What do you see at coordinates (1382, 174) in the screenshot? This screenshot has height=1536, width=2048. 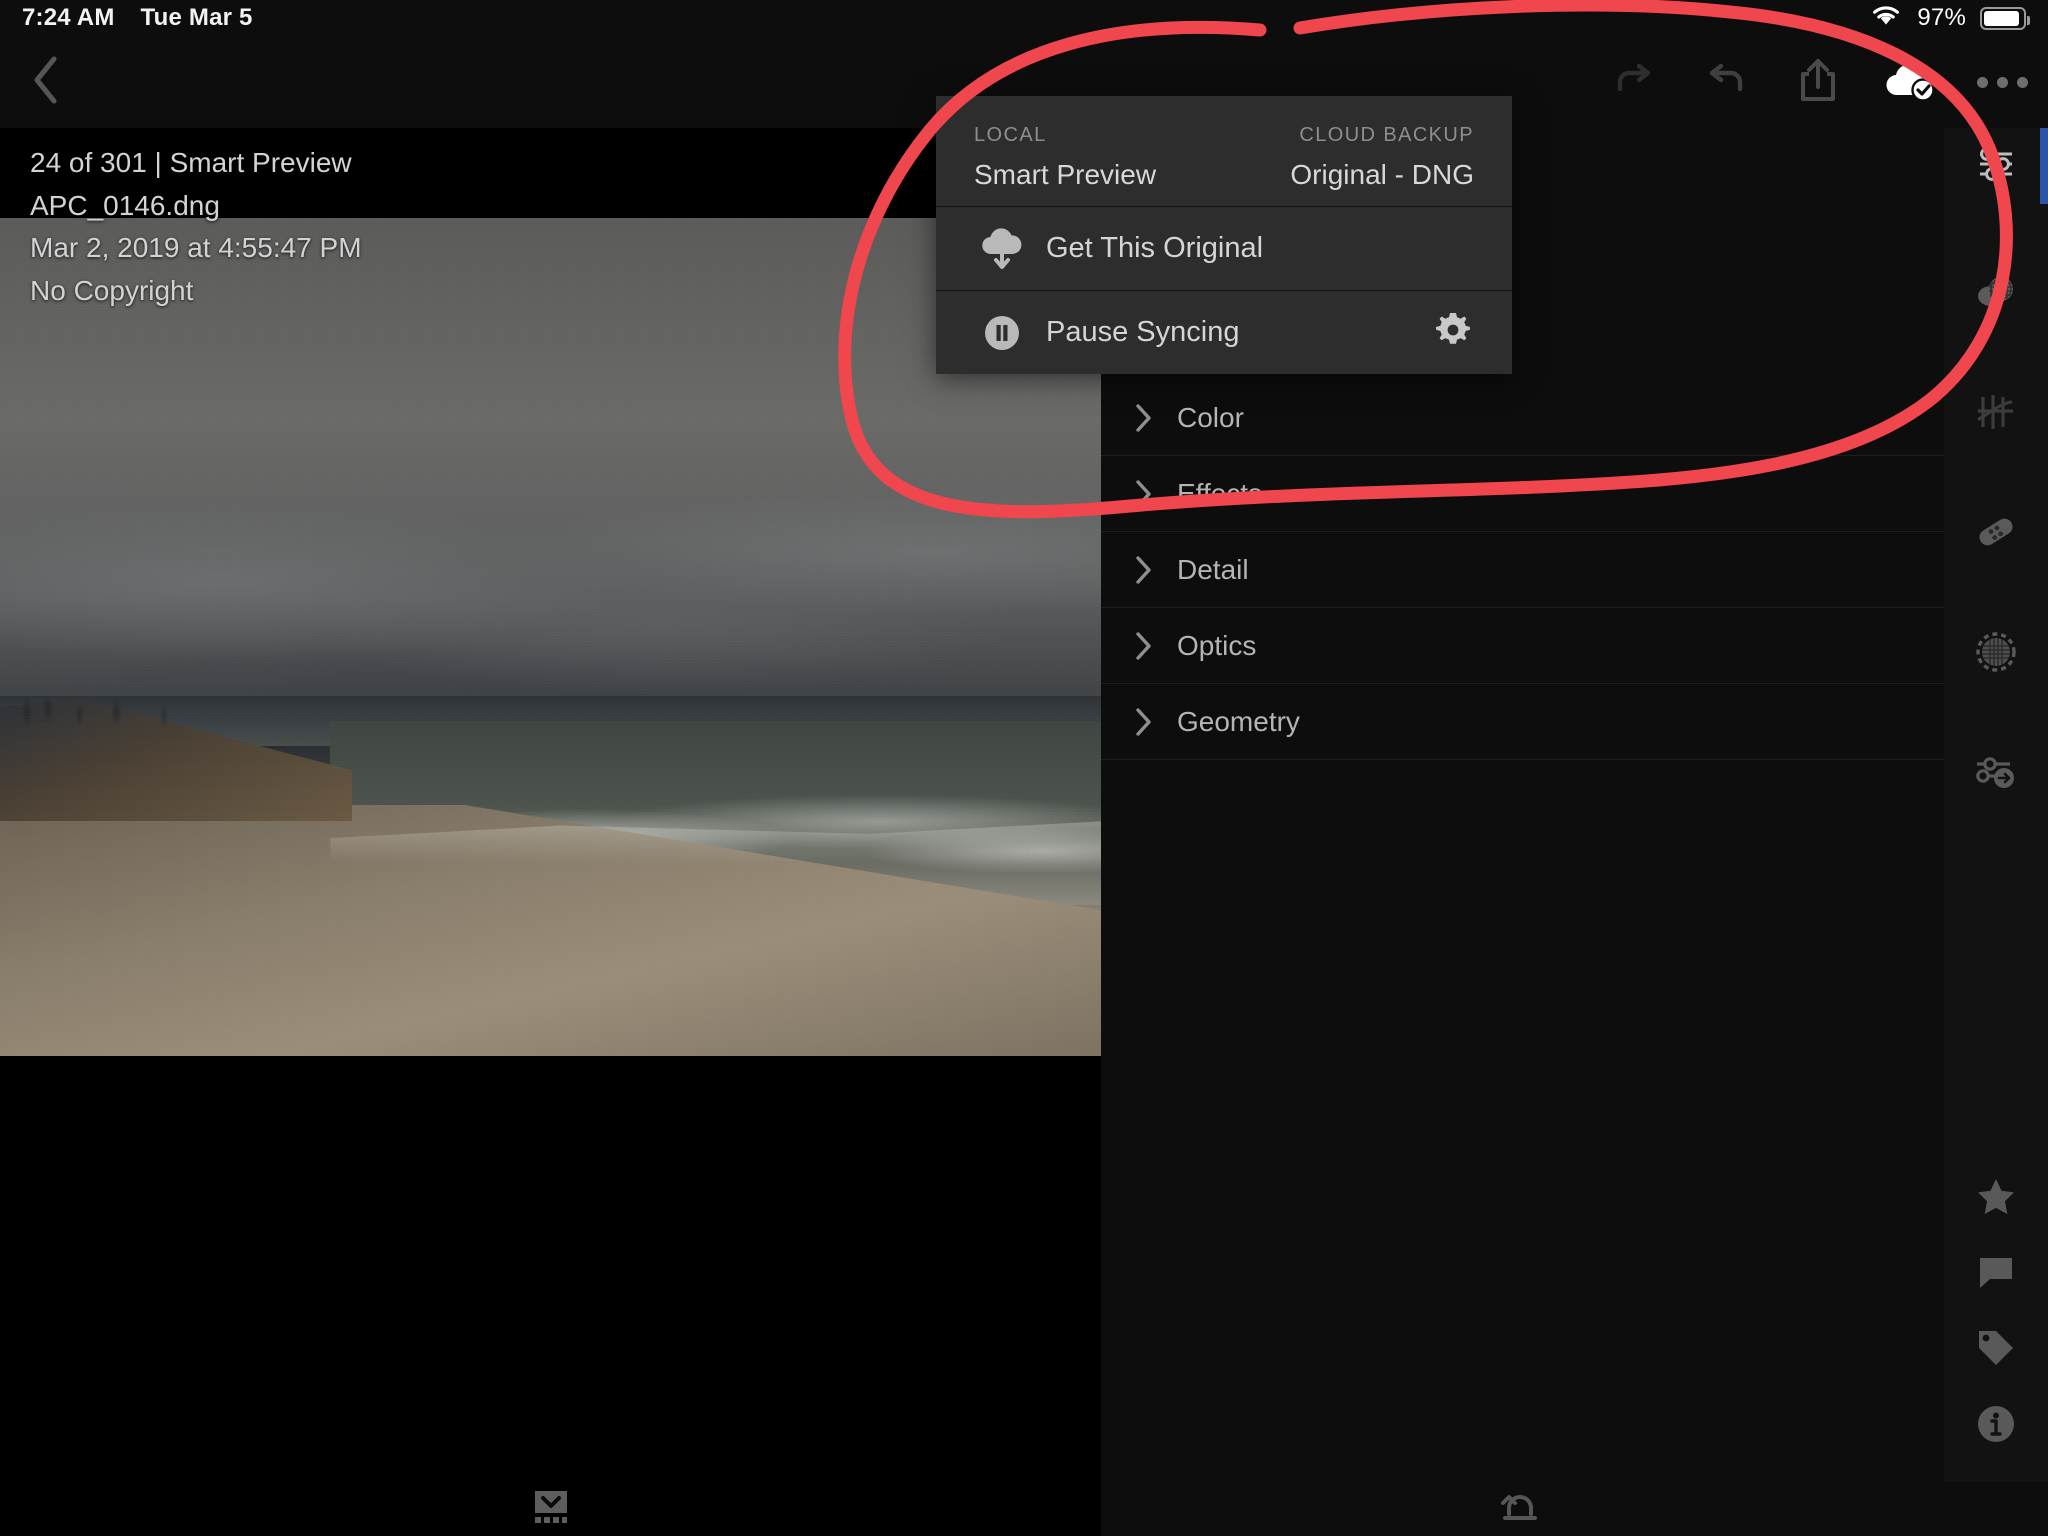 I see `cloud-backup-value: Original - DNG` at bounding box center [1382, 174].